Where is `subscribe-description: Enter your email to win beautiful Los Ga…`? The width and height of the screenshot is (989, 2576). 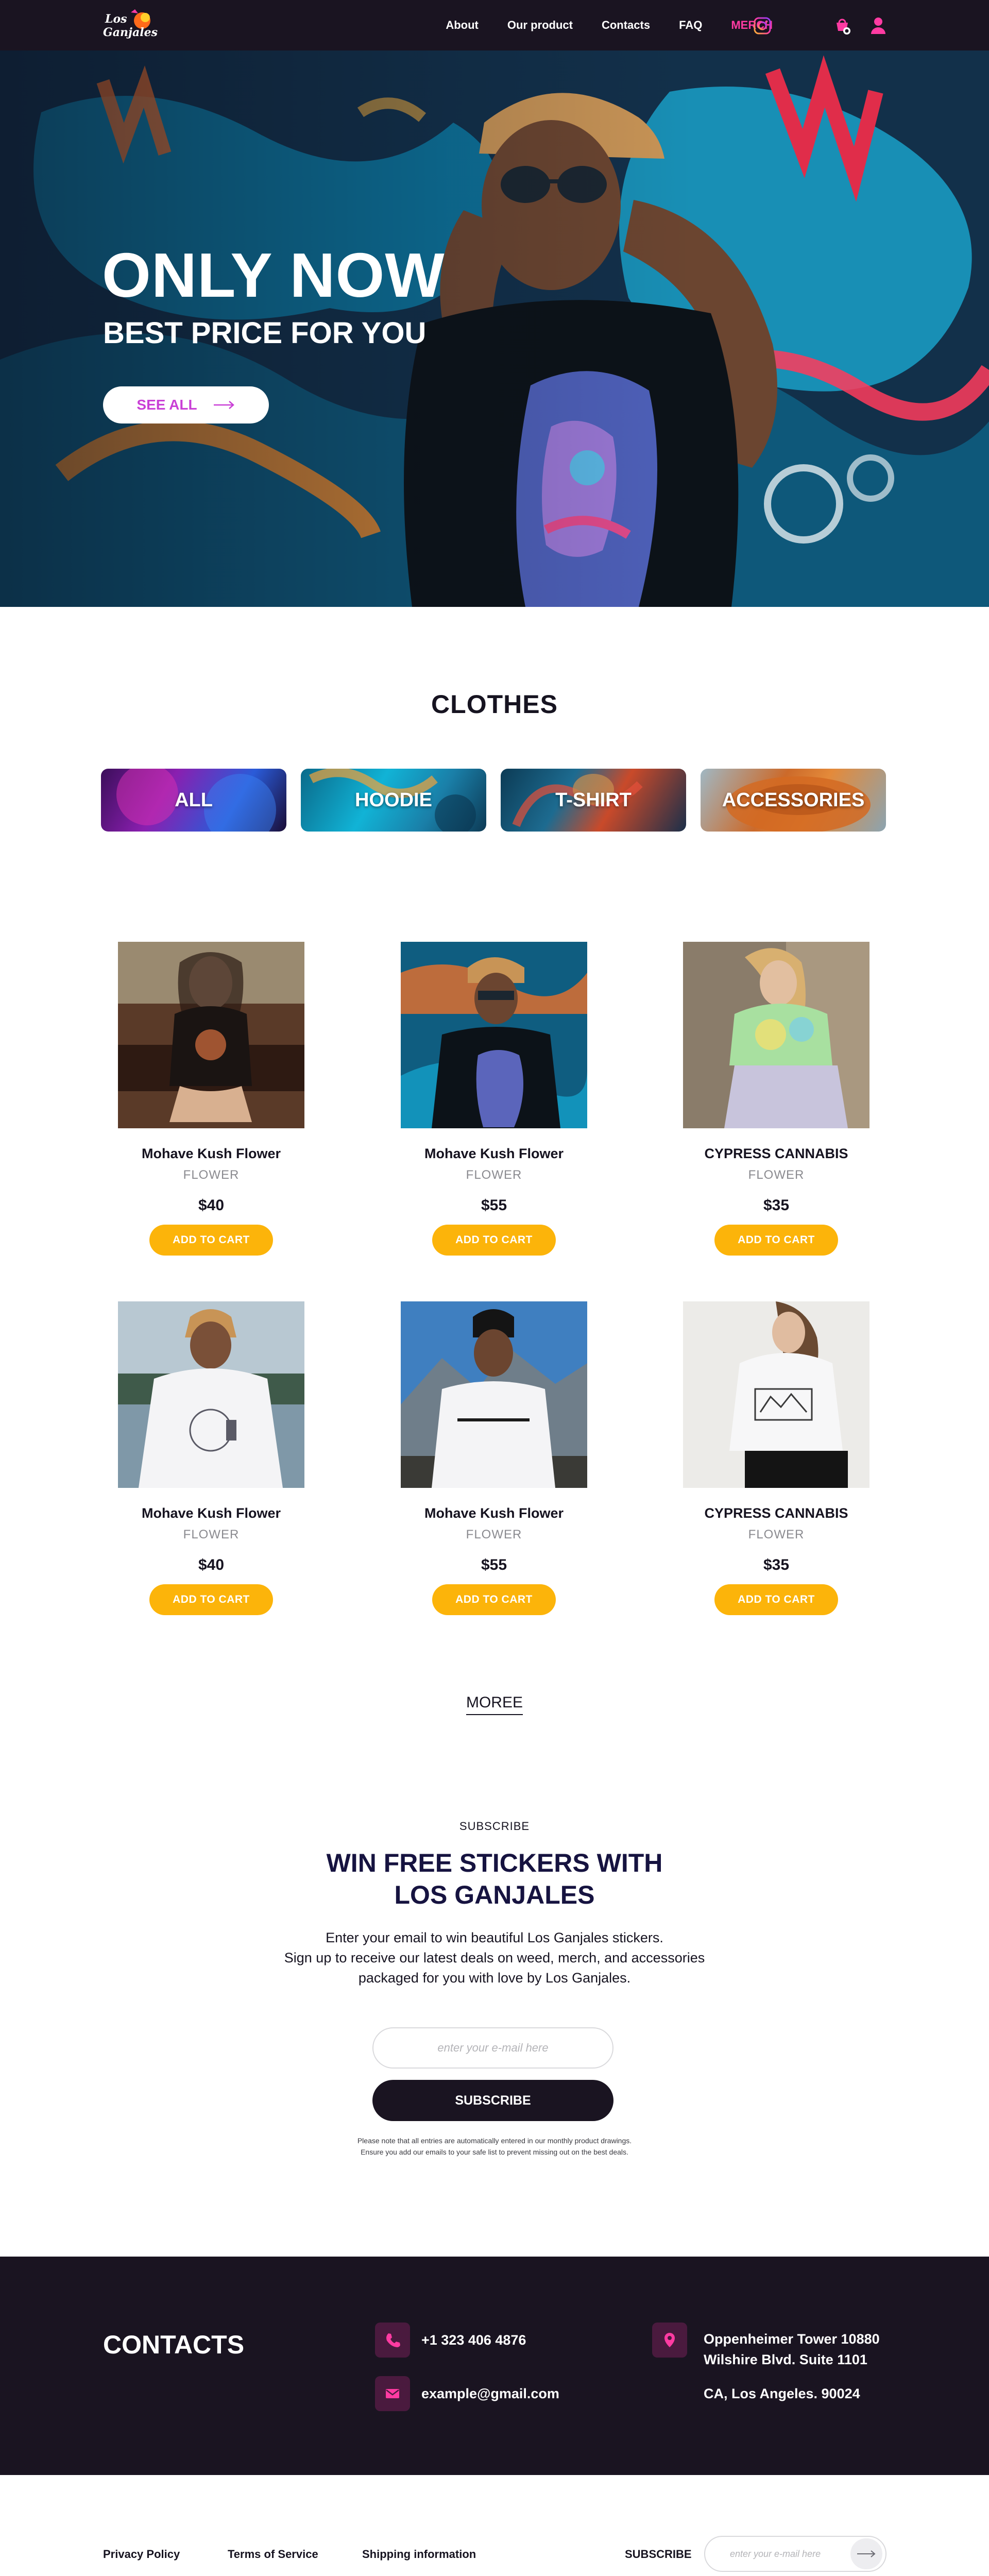 subscribe-description: Enter your email to win beautiful Los Ga… is located at coordinates (494, 1958).